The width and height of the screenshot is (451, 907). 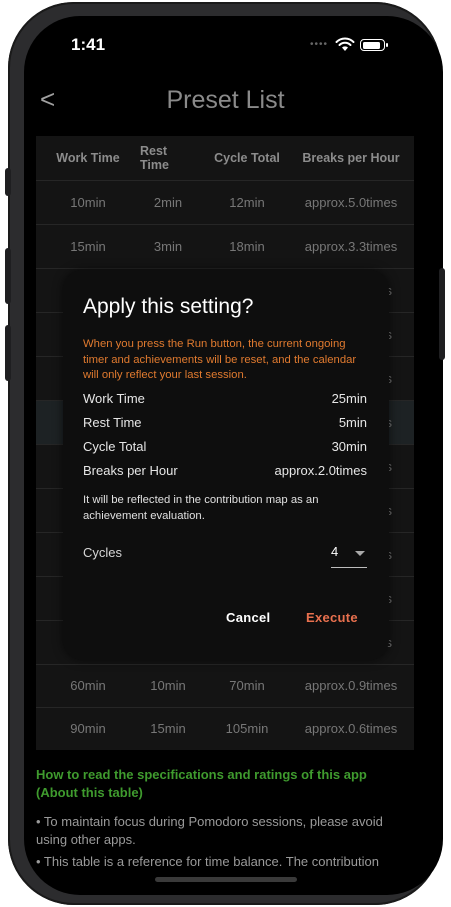 What do you see at coordinates (8, 182) in the screenshot?
I see `mute-switch` at bounding box center [8, 182].